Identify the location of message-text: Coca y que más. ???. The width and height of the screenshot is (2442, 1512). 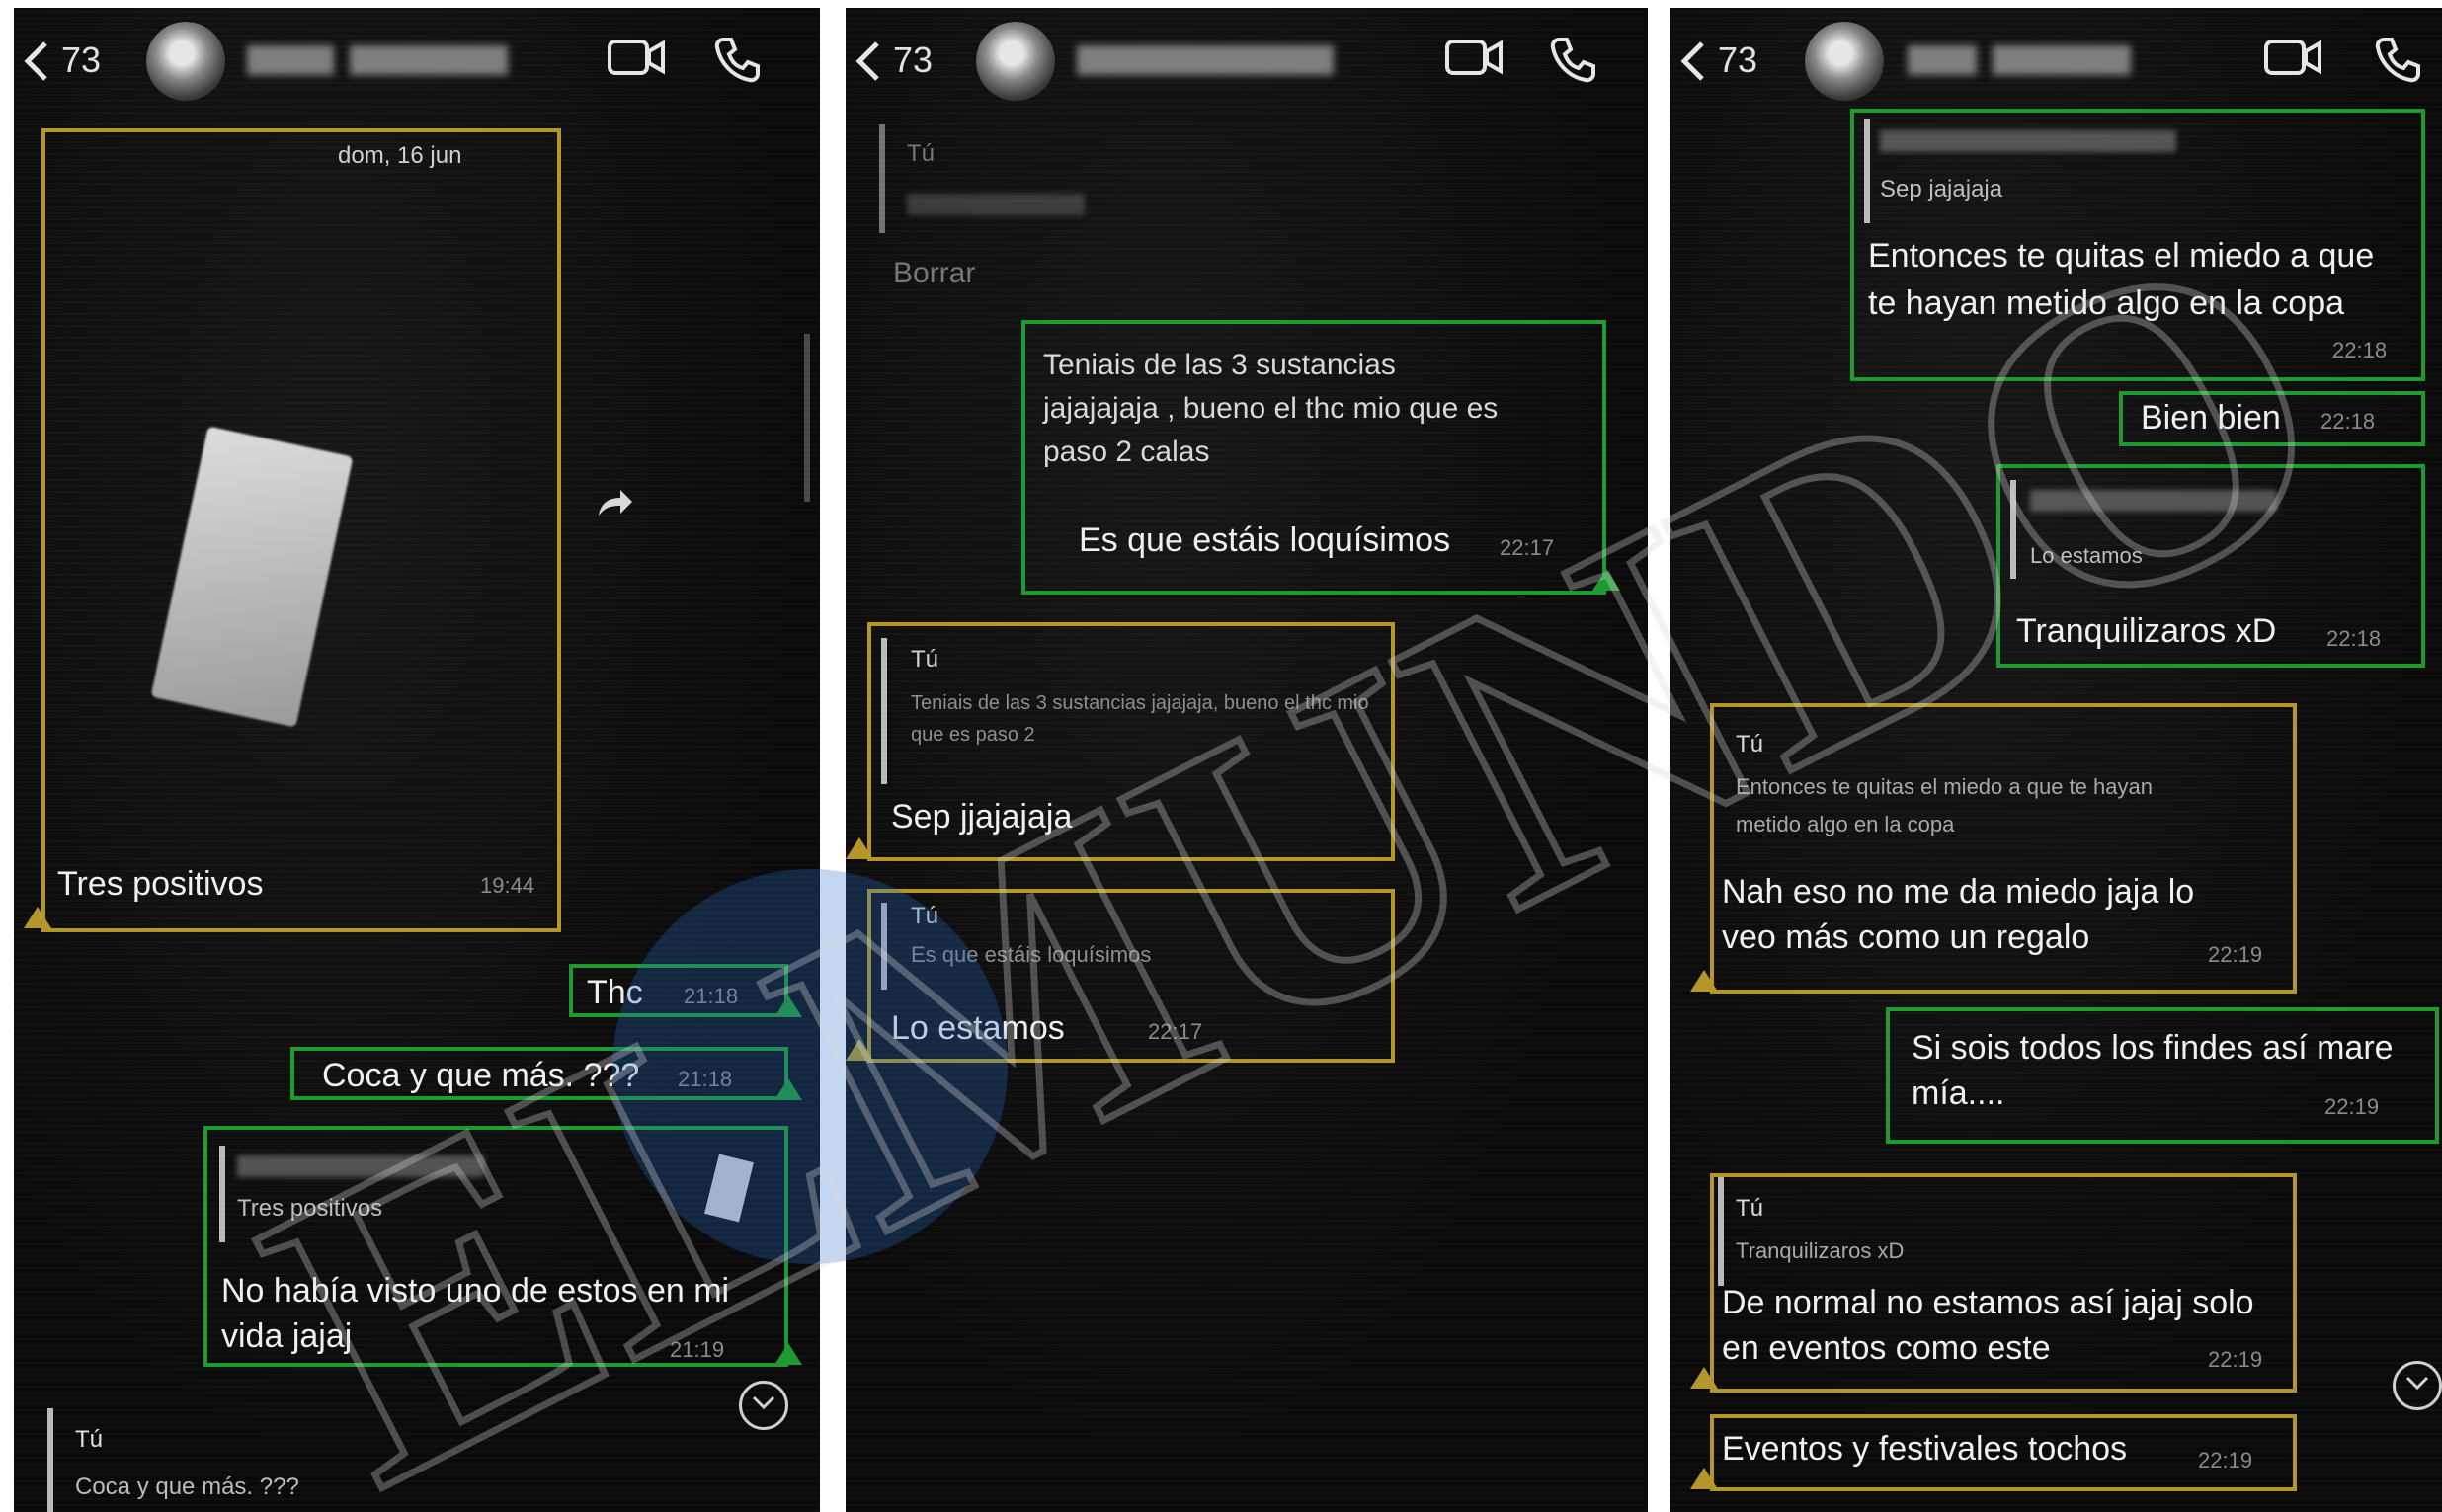
(481, 1075).